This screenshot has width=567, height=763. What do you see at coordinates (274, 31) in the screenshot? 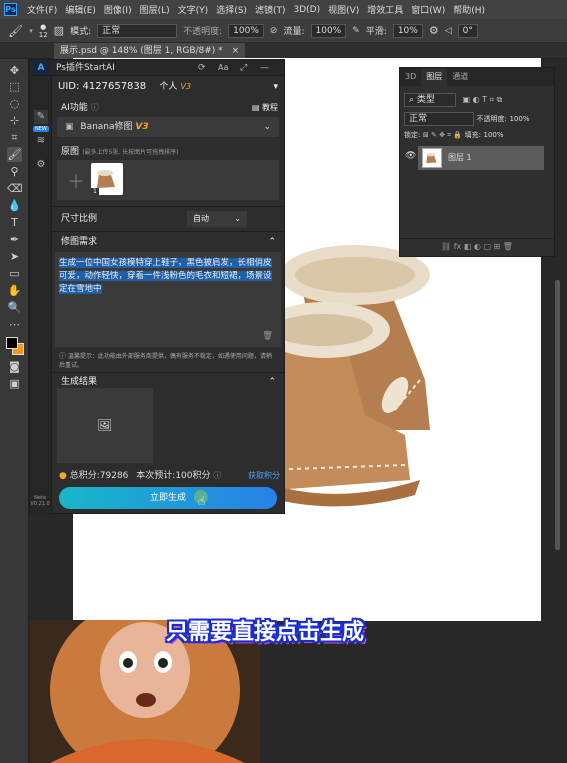
I see `pressure-opacity-icon: ⊘` at bounding box center [274, 31].